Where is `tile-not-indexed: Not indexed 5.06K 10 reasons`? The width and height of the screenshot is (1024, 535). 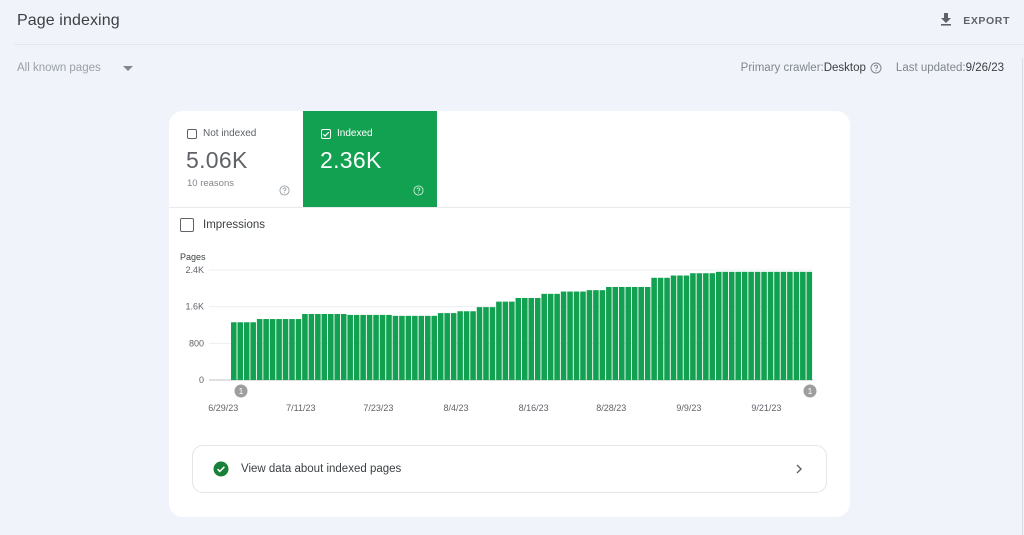 tile-not-indexed: Not indexed 5.06K 10 reasons is located at coordinates (236, 159).